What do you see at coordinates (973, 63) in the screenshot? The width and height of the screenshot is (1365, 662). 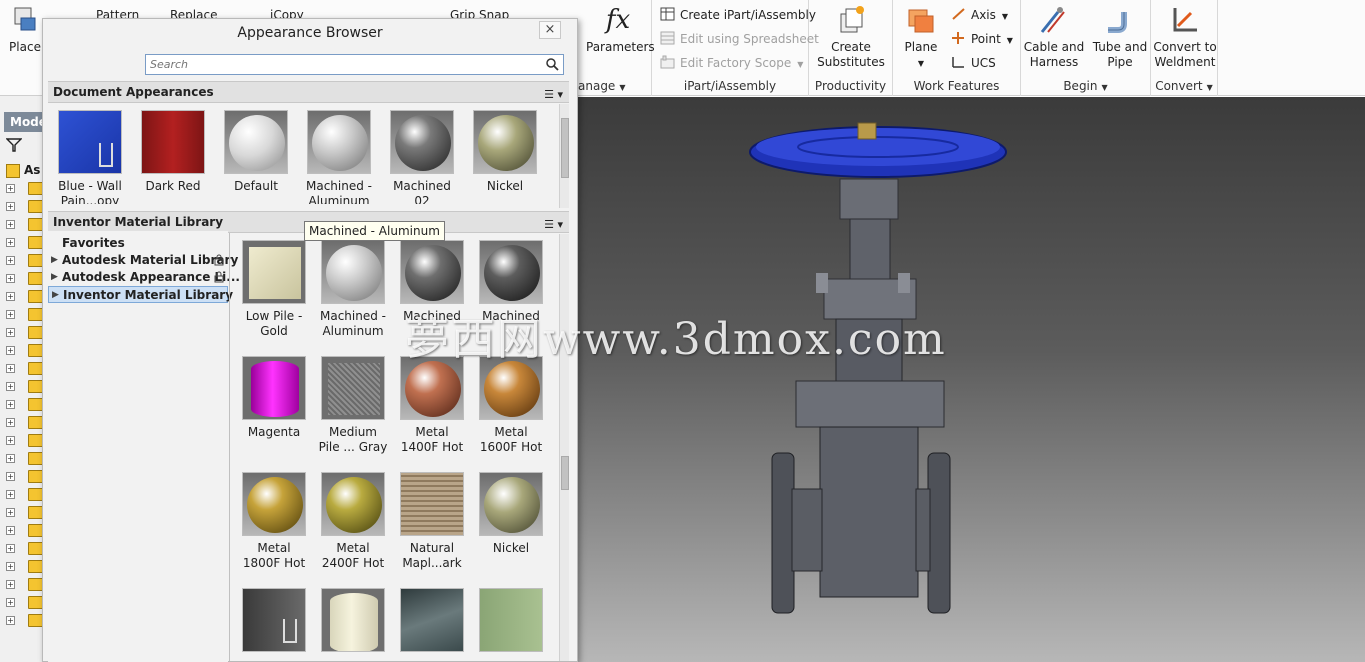 I see `ucs-button: UCS` at bounding box center [973, 63].